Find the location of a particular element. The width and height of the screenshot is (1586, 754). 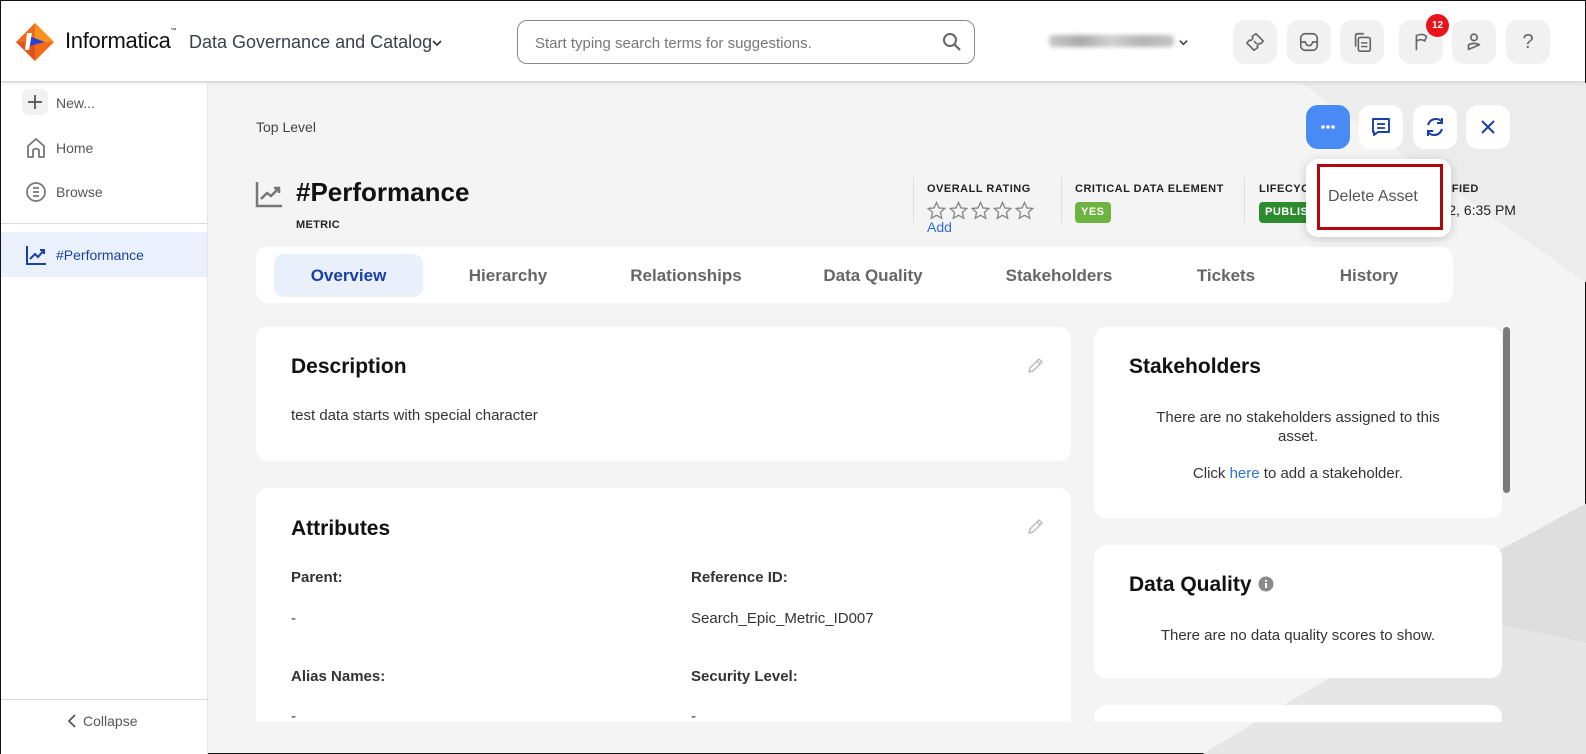

sidebar-item-label: #Performance is located at coordinates (100, 254).